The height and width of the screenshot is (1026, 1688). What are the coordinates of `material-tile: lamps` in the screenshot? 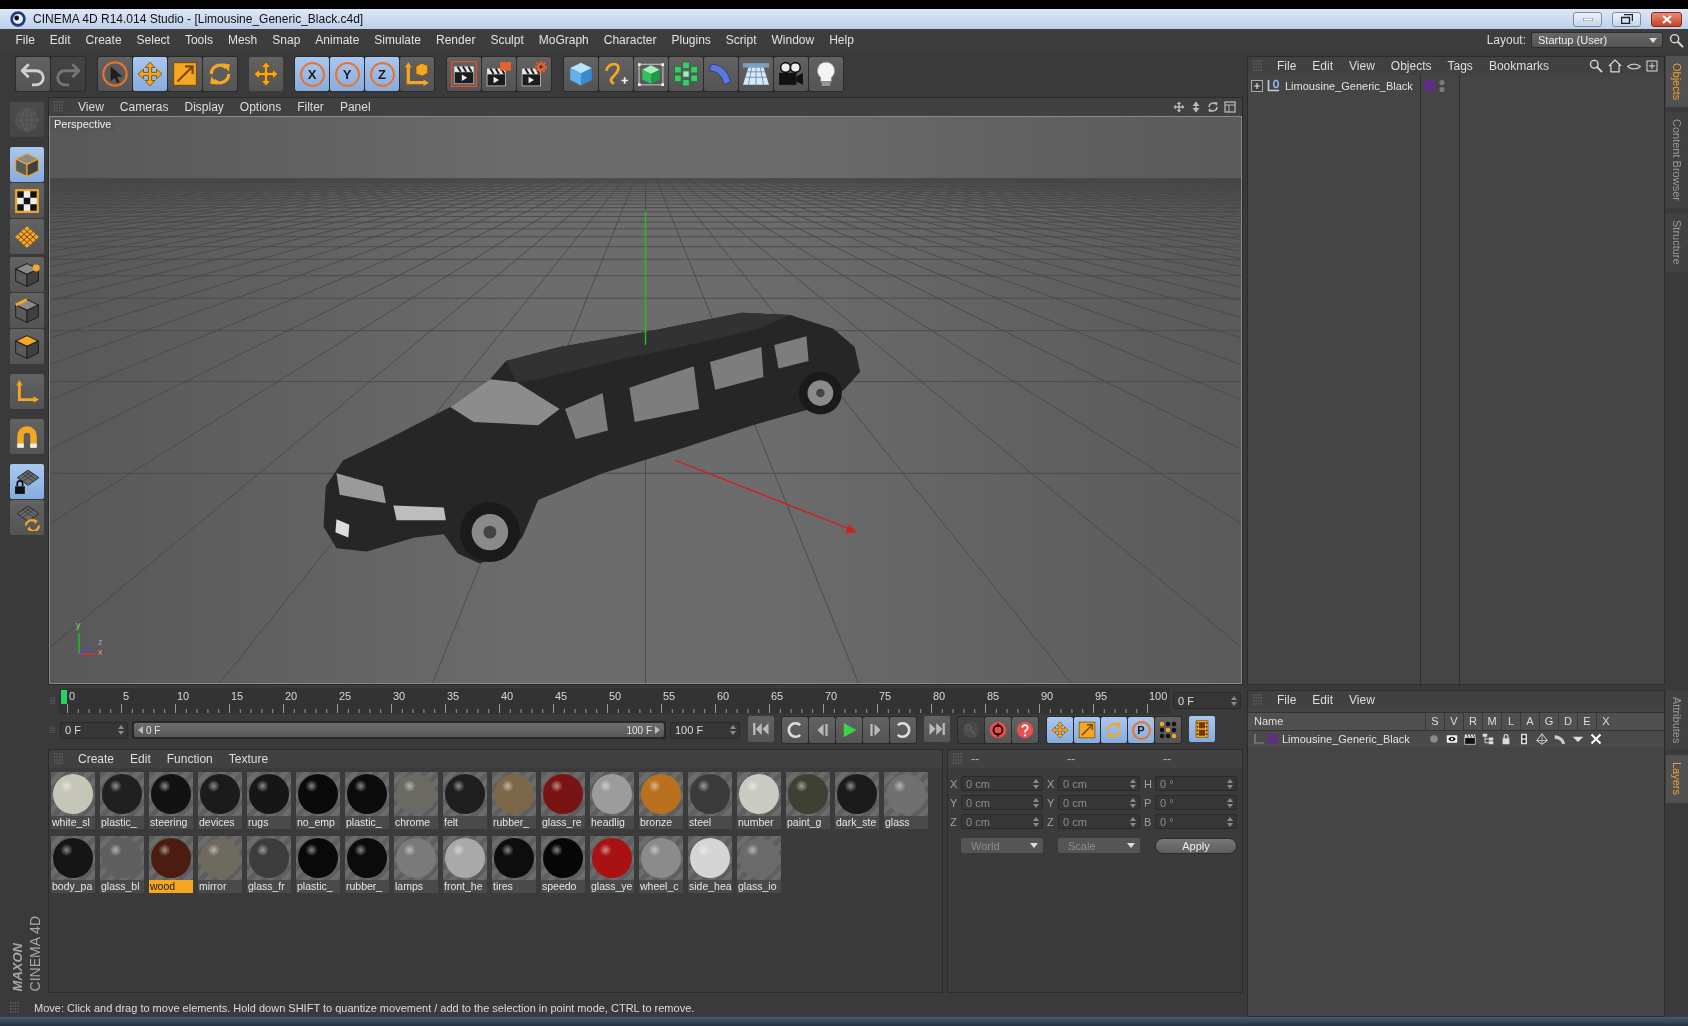 It's located at (416, 864).